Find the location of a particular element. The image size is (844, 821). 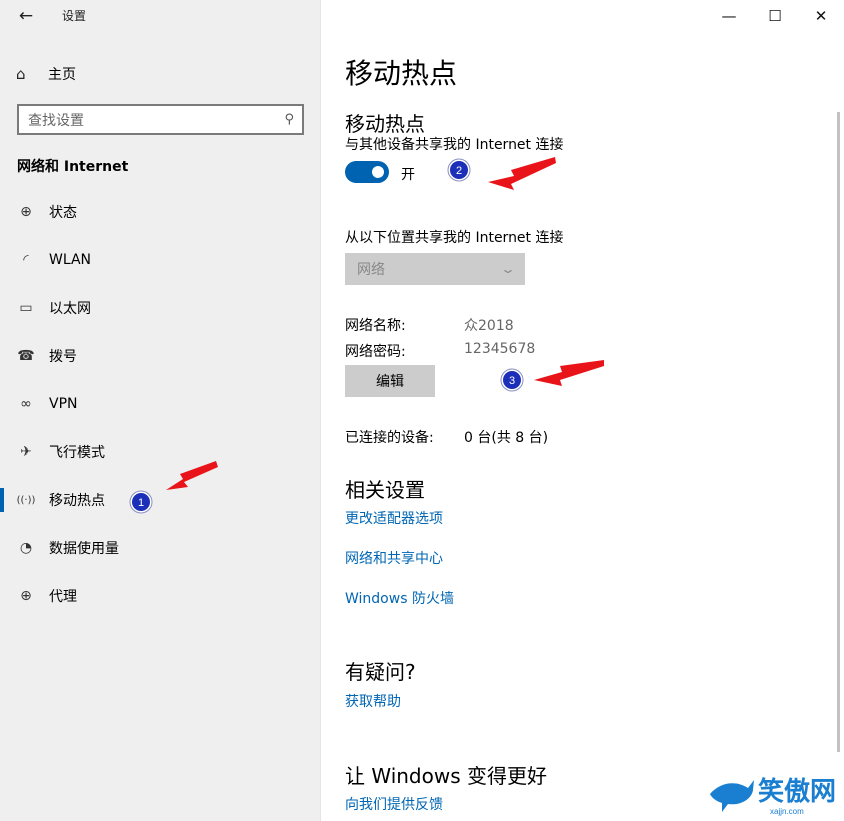

annotation-badge-3: 3 is located at coordinates (512, 380).